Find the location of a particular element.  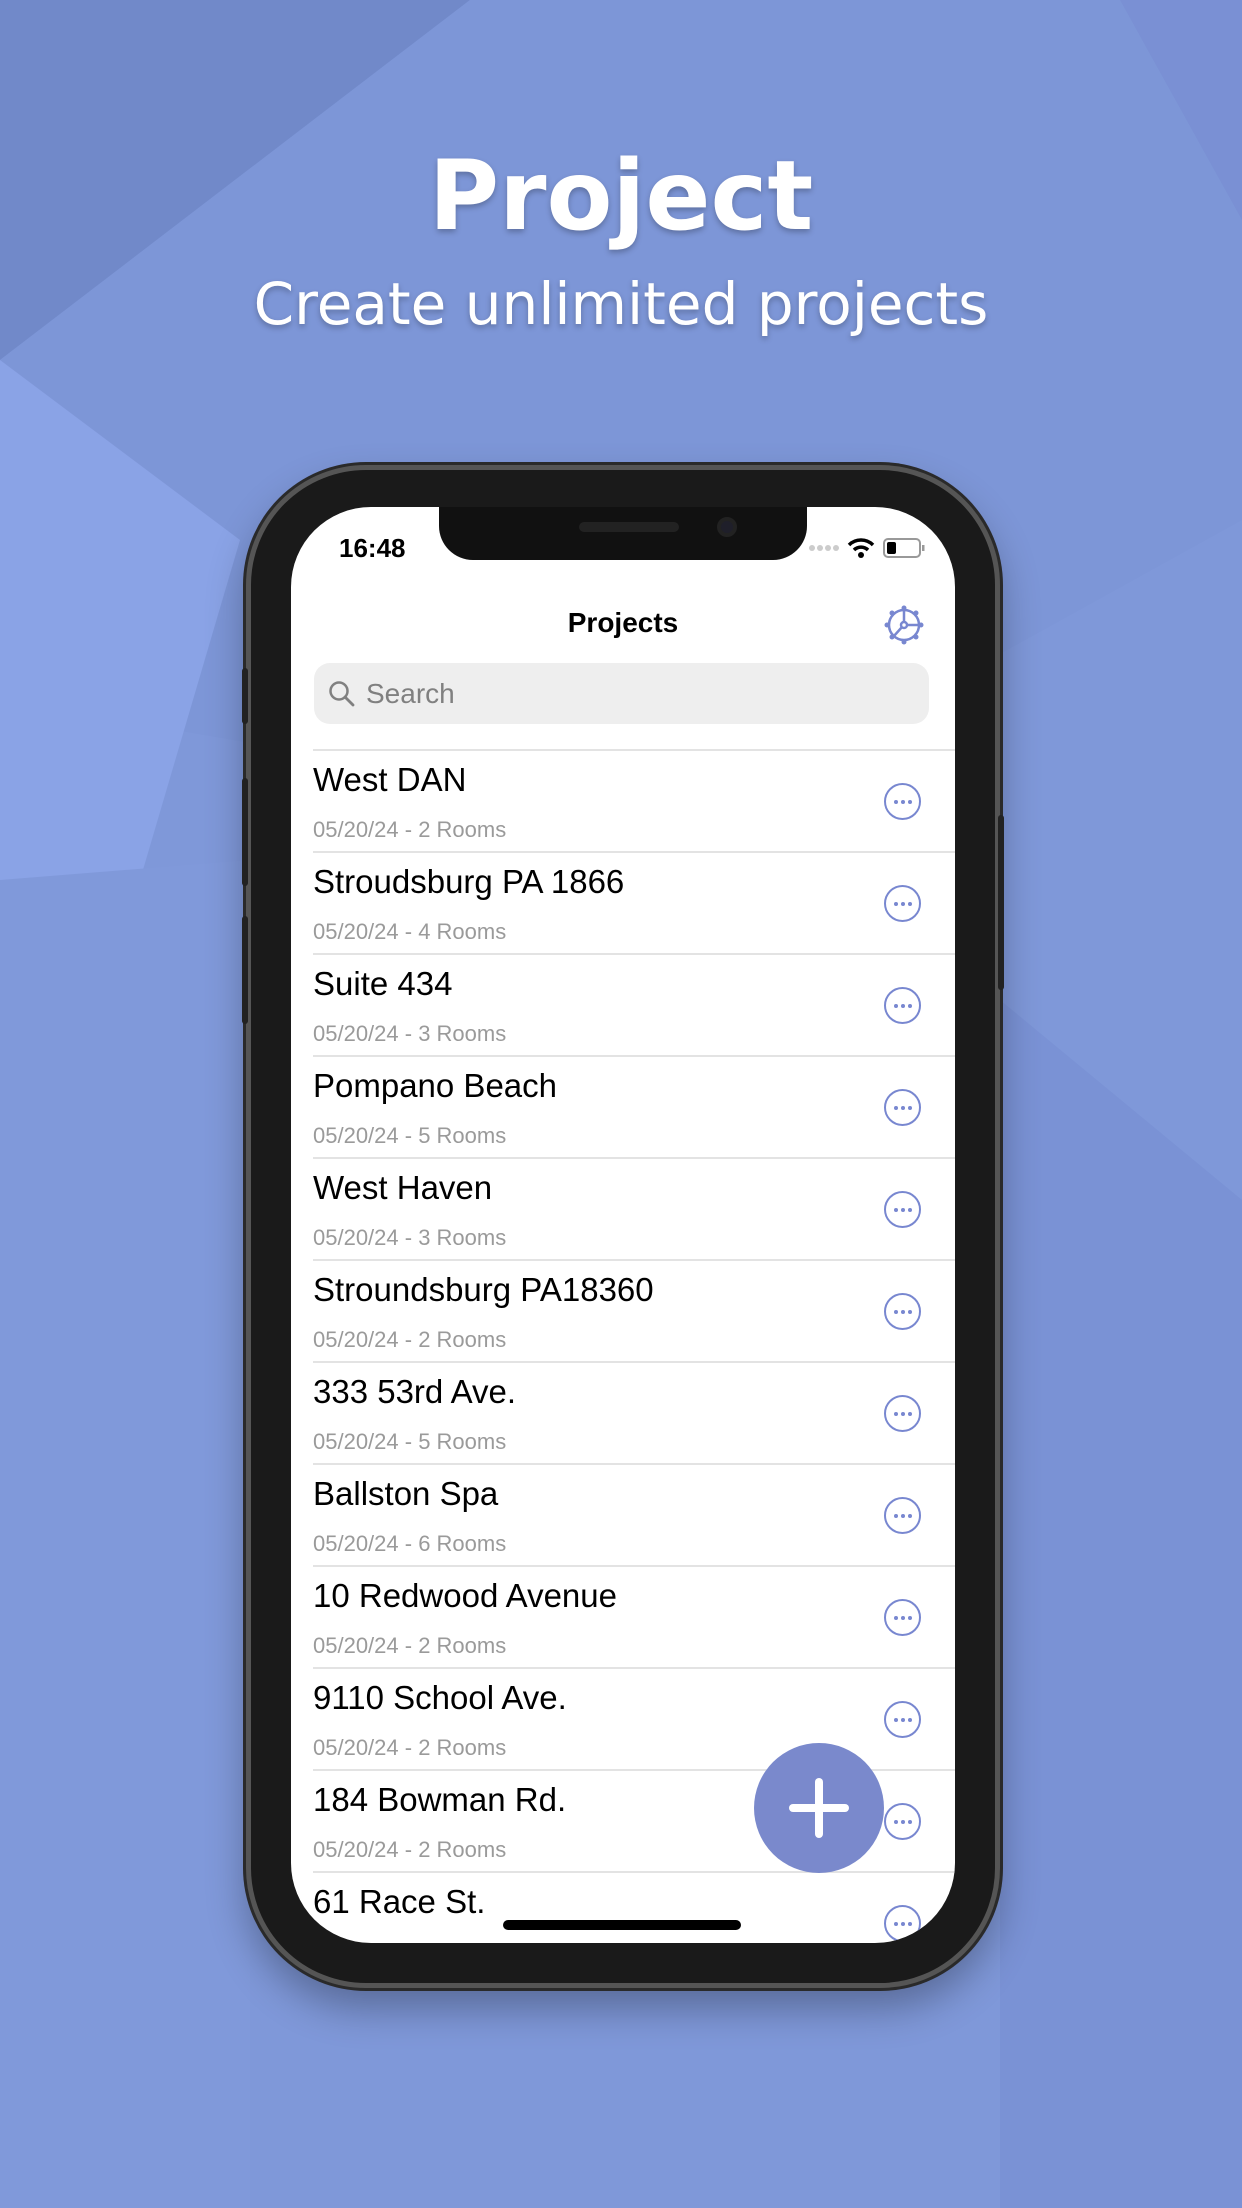

project-name: 9110 School Ave. is located at coordinates (440, 1697).